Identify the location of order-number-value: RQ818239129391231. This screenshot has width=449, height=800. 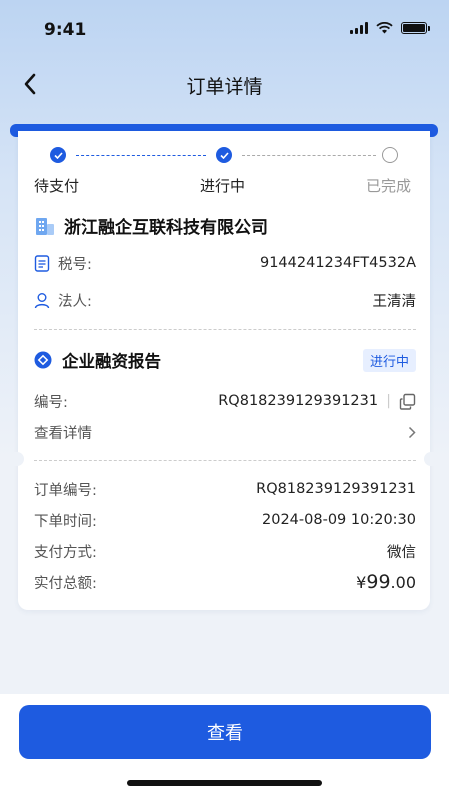
(336, 489).